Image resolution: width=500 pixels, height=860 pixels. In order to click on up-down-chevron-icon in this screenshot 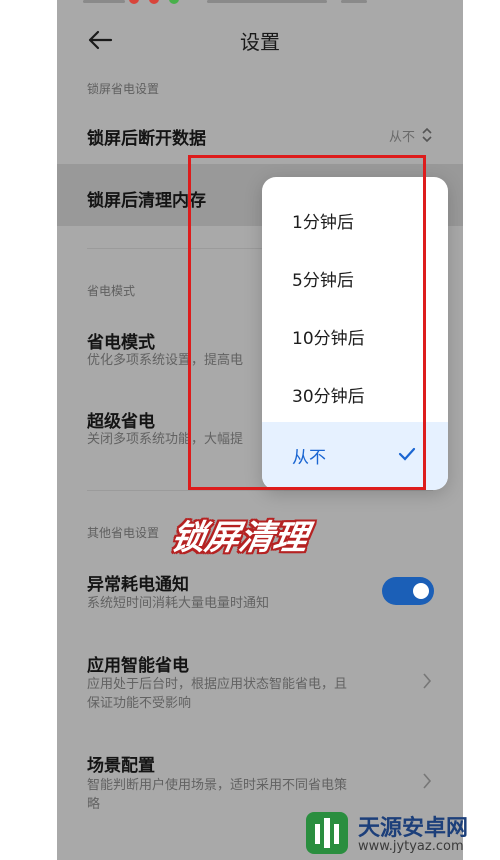, I will do `click(427, 135)`.